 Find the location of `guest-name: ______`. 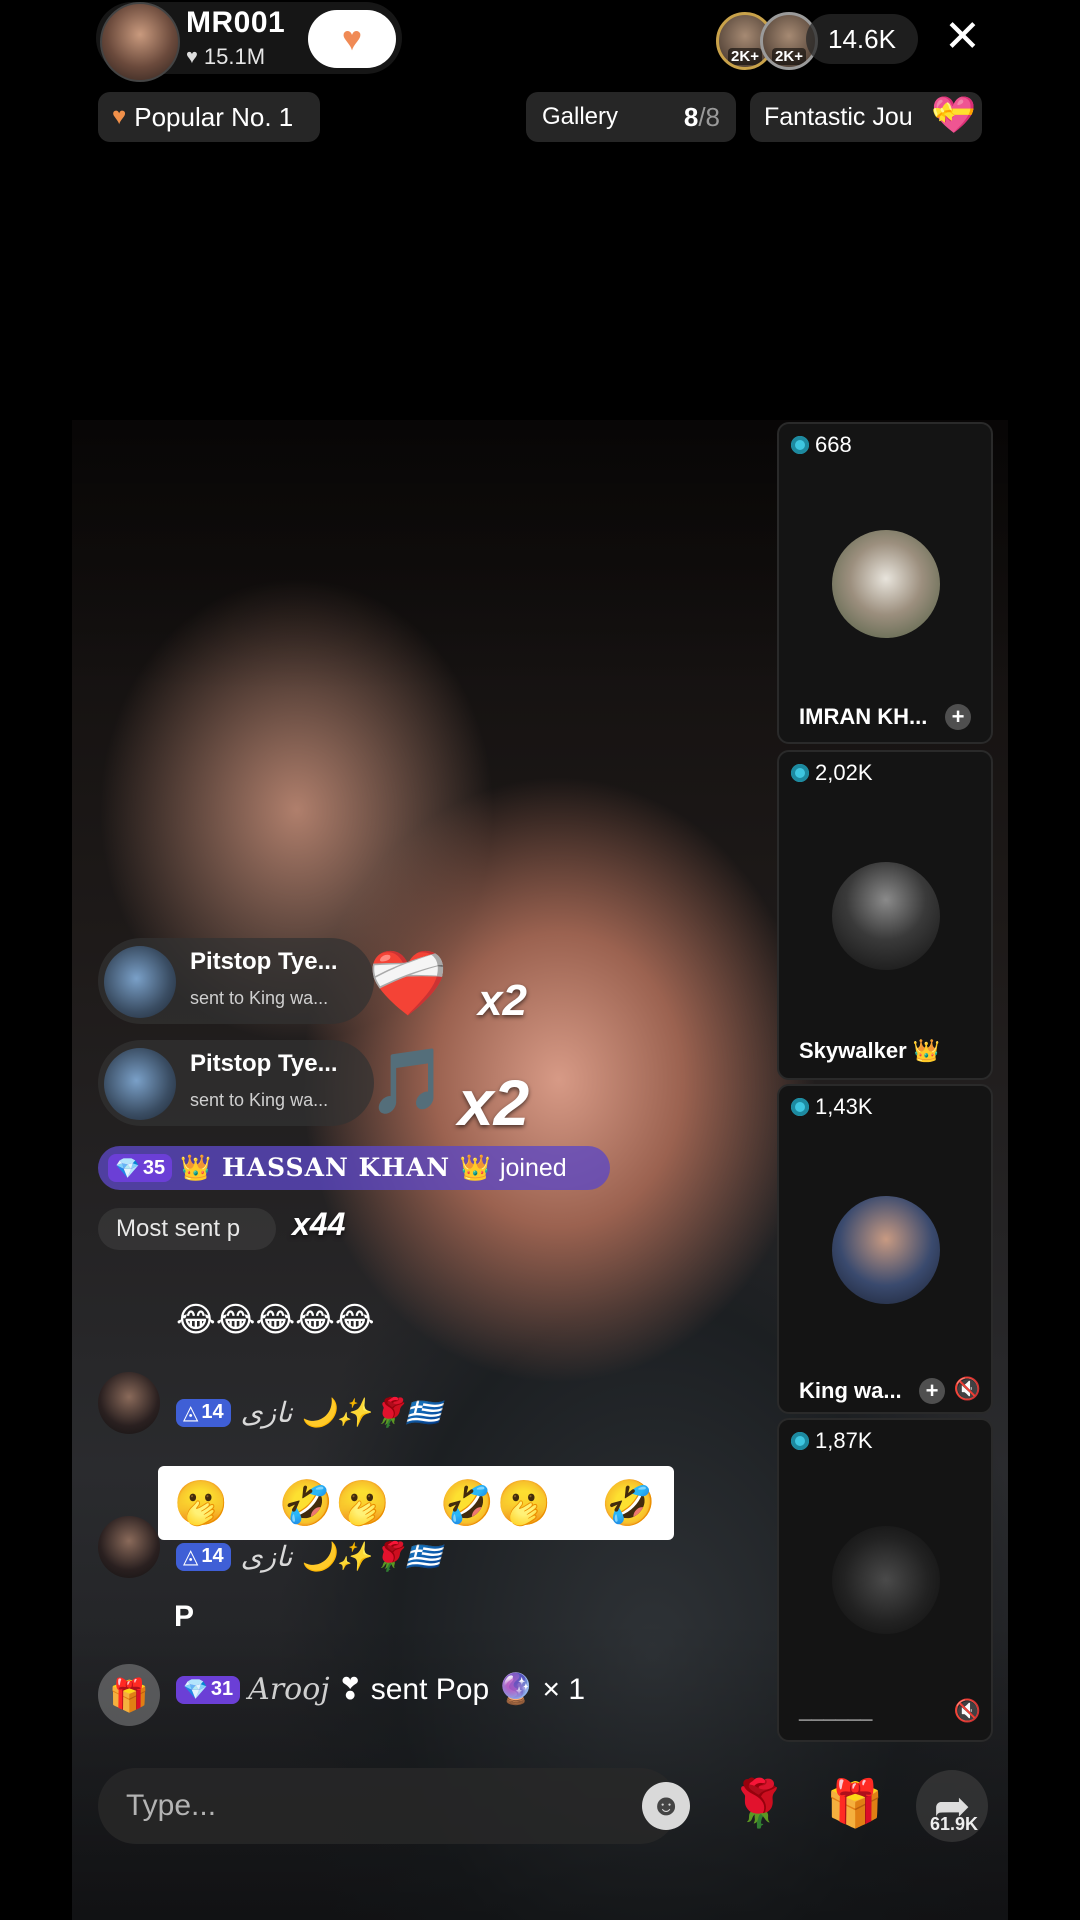

guest-name: ______ is located at coordinates (836, 1710).